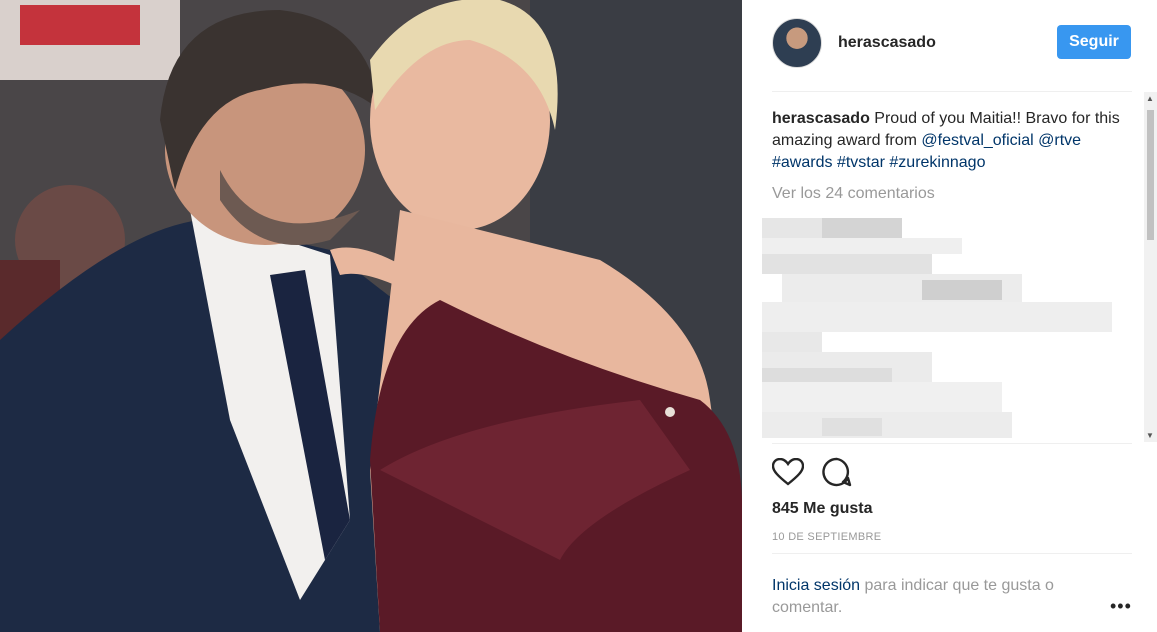 This screenshot has width=1157, height=632. What do you see at coordinates (861, 162) in the screenshot?
I see `caption-tag: #tvstar` at bounding box center [861, 162].